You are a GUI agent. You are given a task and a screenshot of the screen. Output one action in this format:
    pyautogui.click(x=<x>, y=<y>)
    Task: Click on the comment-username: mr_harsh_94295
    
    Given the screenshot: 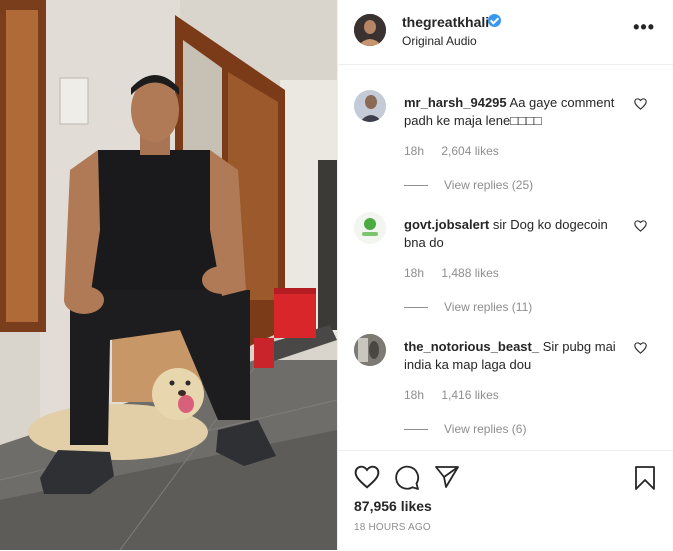 What is the action you would take?
    pyautogui.click(x=455, y=102)
    